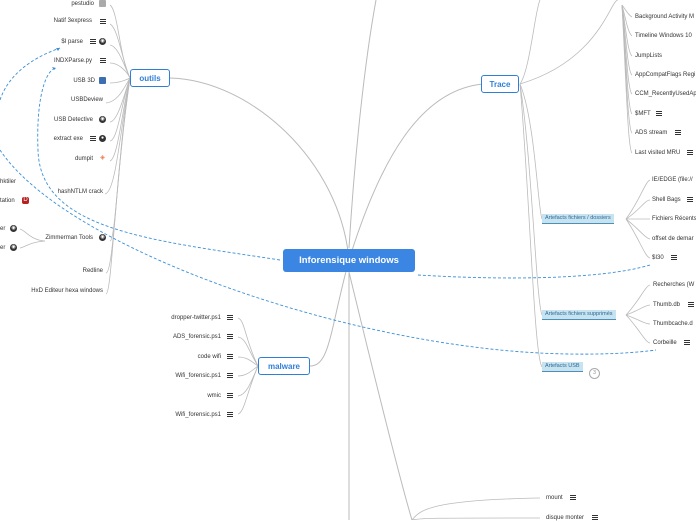 The image size is (696, 522). Describe the element at coordinates (500, 84) in the screenshot. I see `trace-node: Trace` at that location.